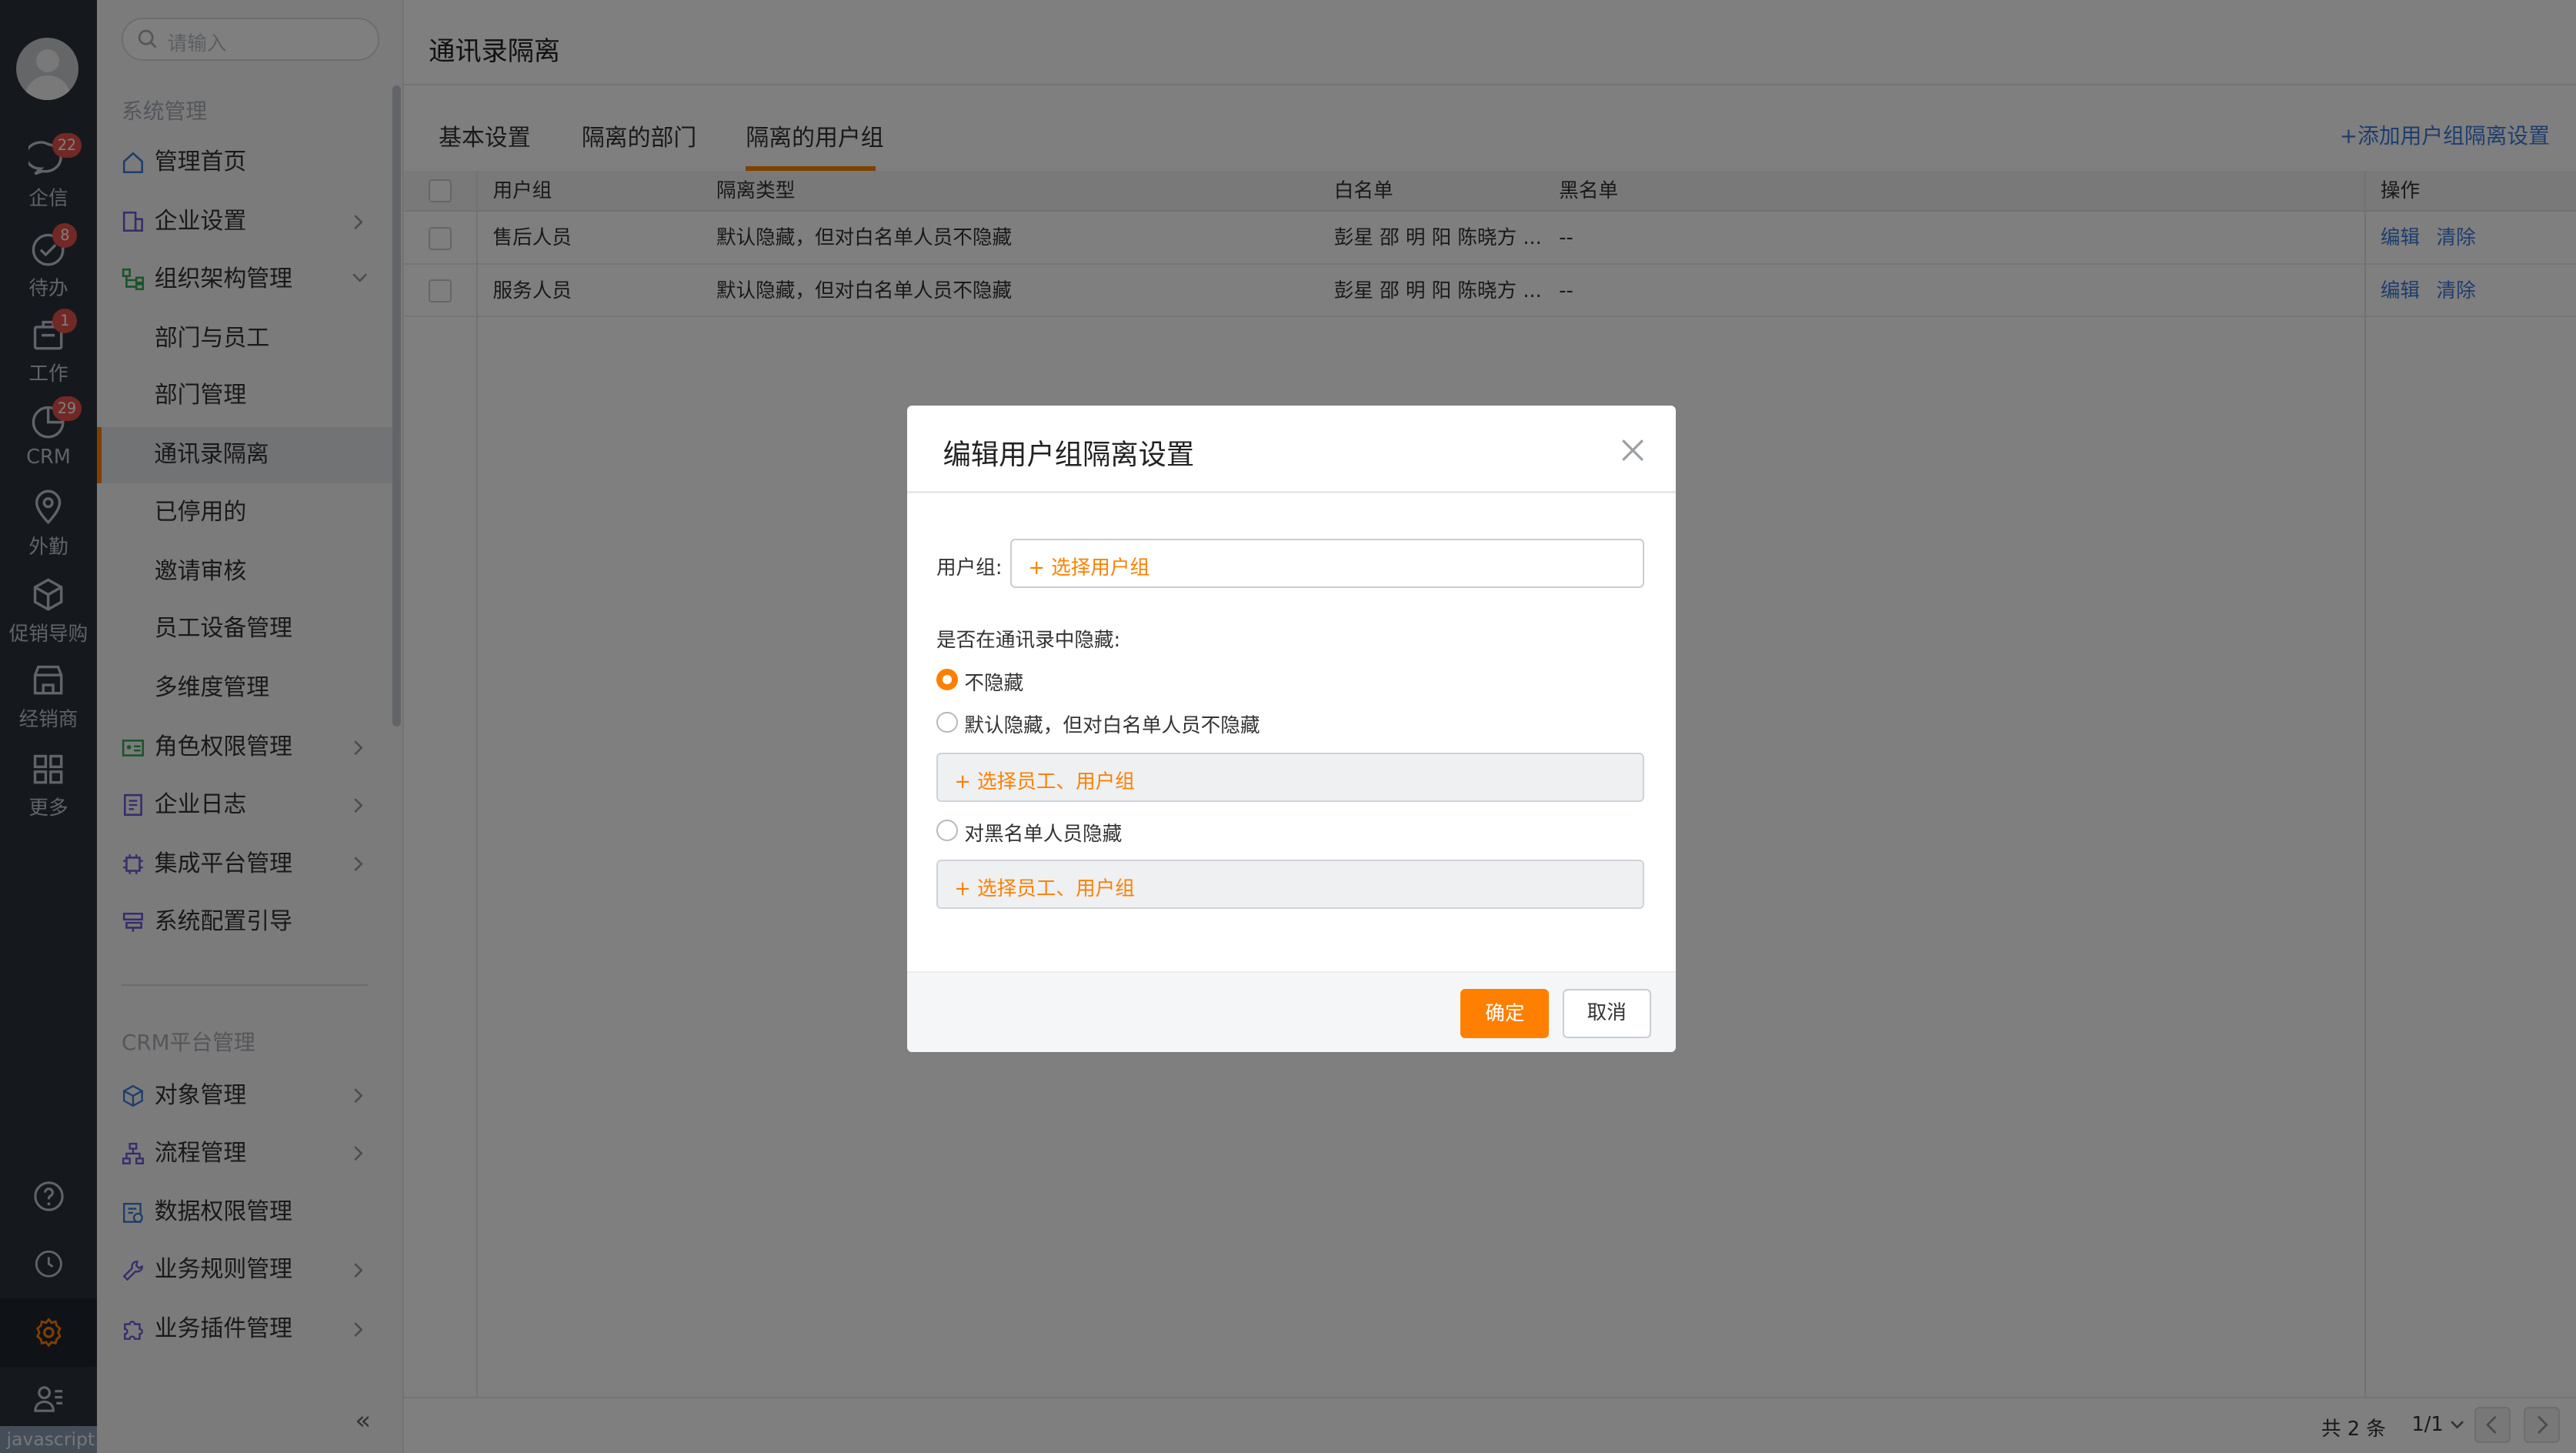 Image resolution: width=2576 pixels, height=1453 pixels. Describe the element at coordinates (947, 679) in the screenshot. I see `radio-not-hidden` at that location.